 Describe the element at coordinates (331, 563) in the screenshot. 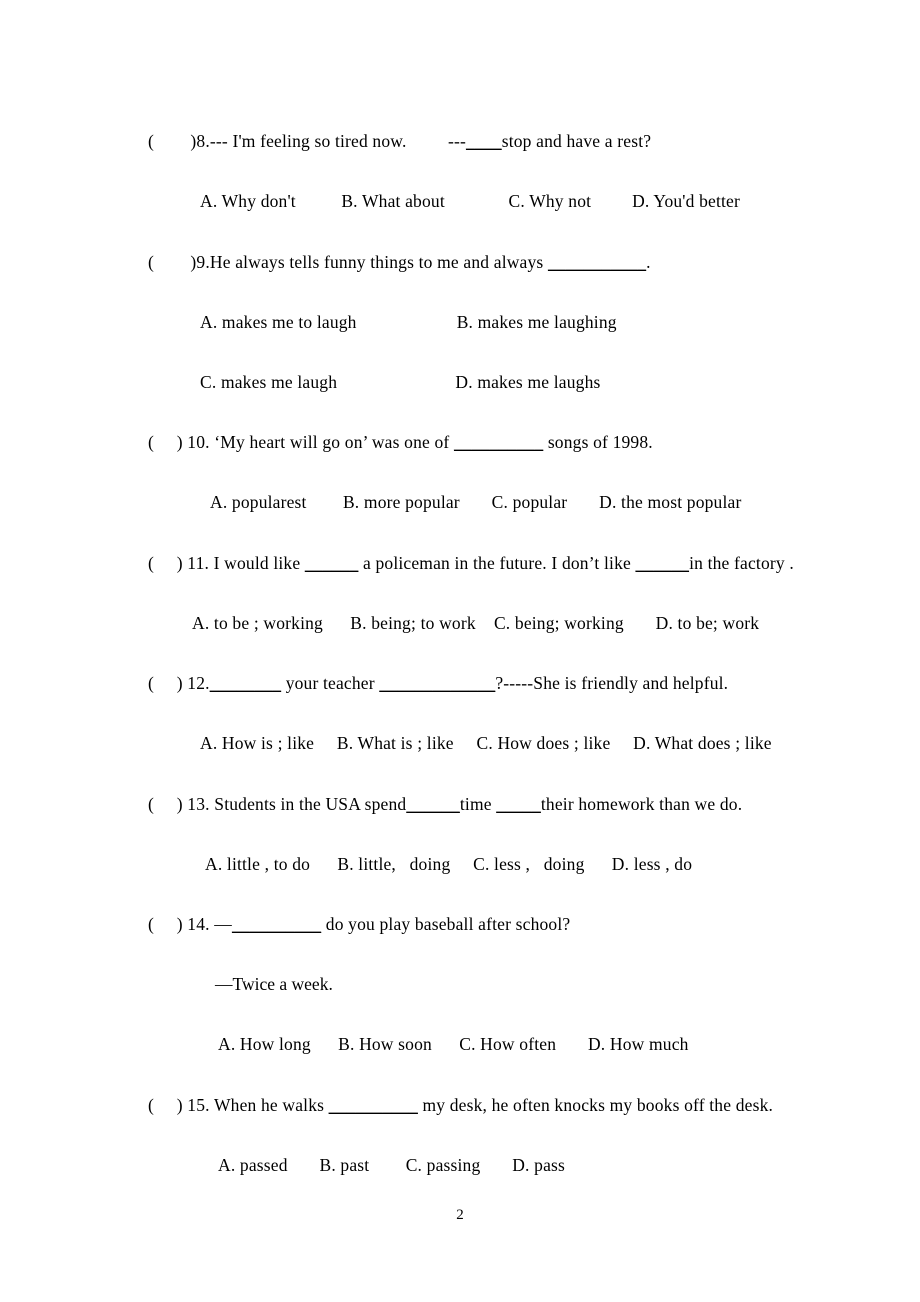

I see `question-11-blank-1: ______` at that location.